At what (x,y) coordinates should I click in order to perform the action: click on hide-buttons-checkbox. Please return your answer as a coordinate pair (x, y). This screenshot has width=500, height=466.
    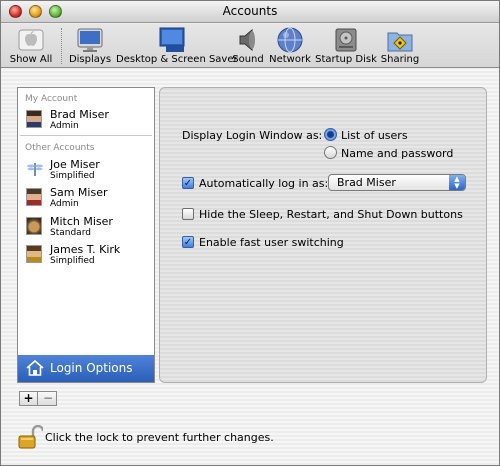
    Looking at the image, I should click on (188, 214).